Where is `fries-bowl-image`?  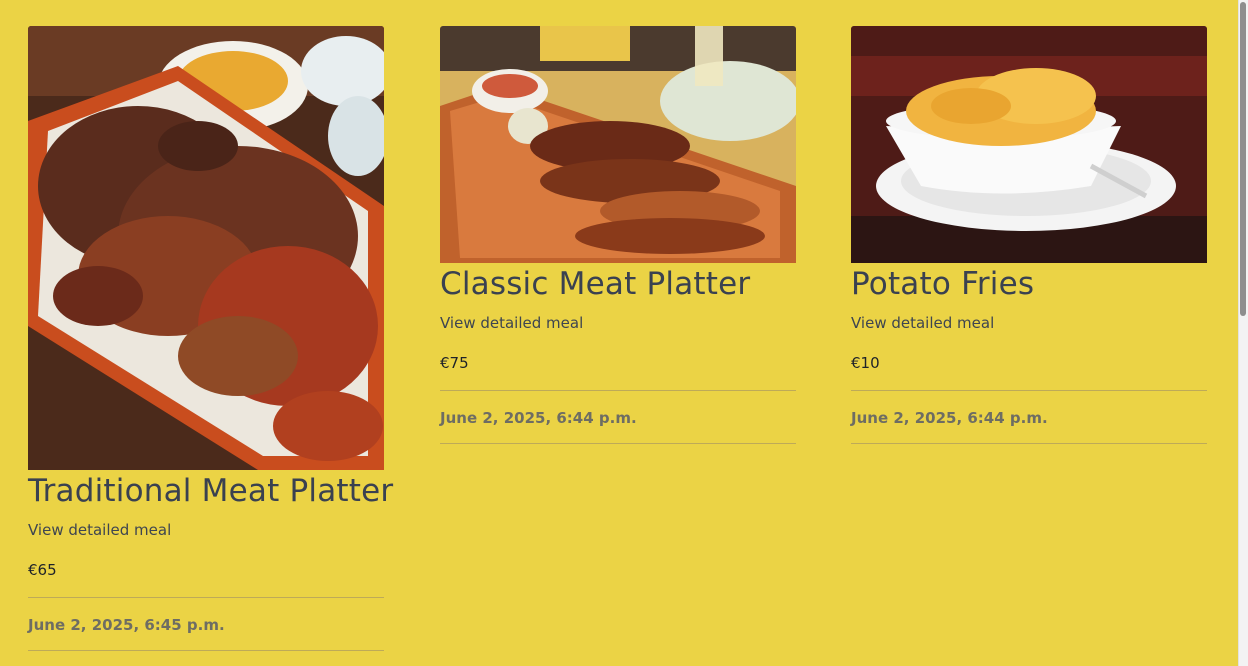 fries-bowl-image is located at coordinates (1029, 144).